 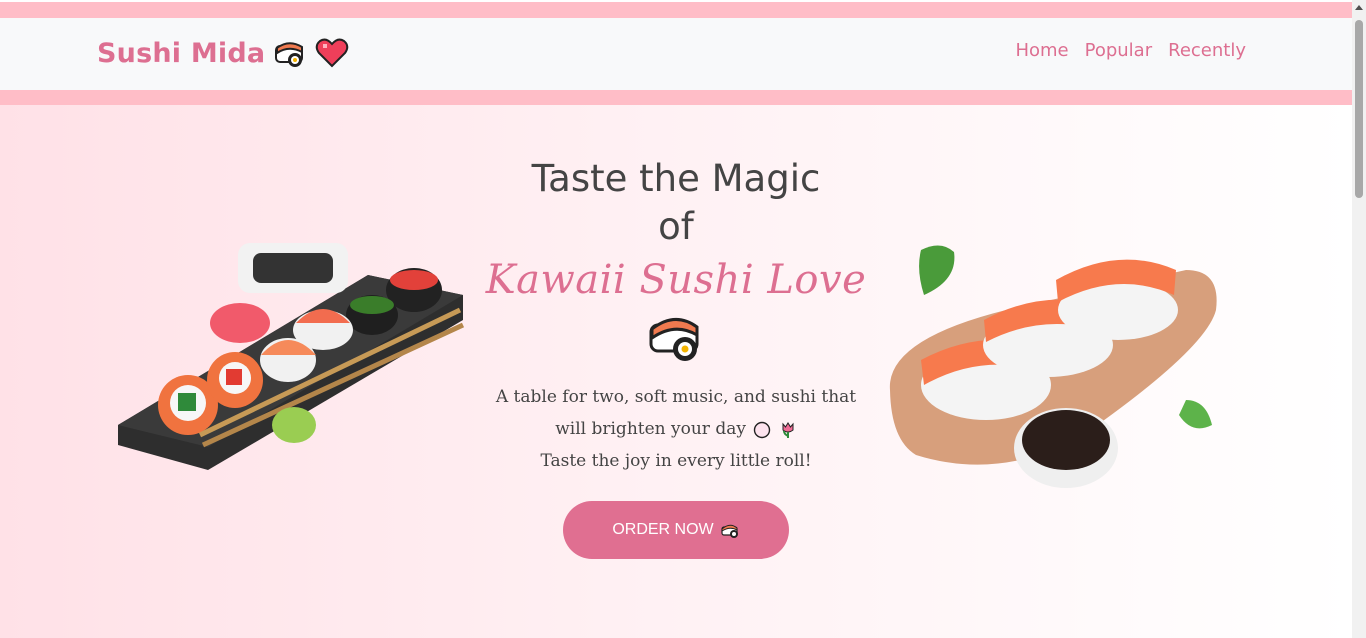 I want to click on main-nav: Home Popular Recently, so click(x=1130, y=50).